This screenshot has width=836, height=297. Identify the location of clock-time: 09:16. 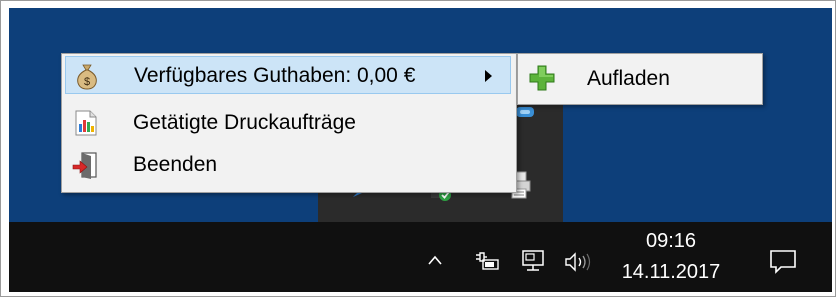
(671, 241).